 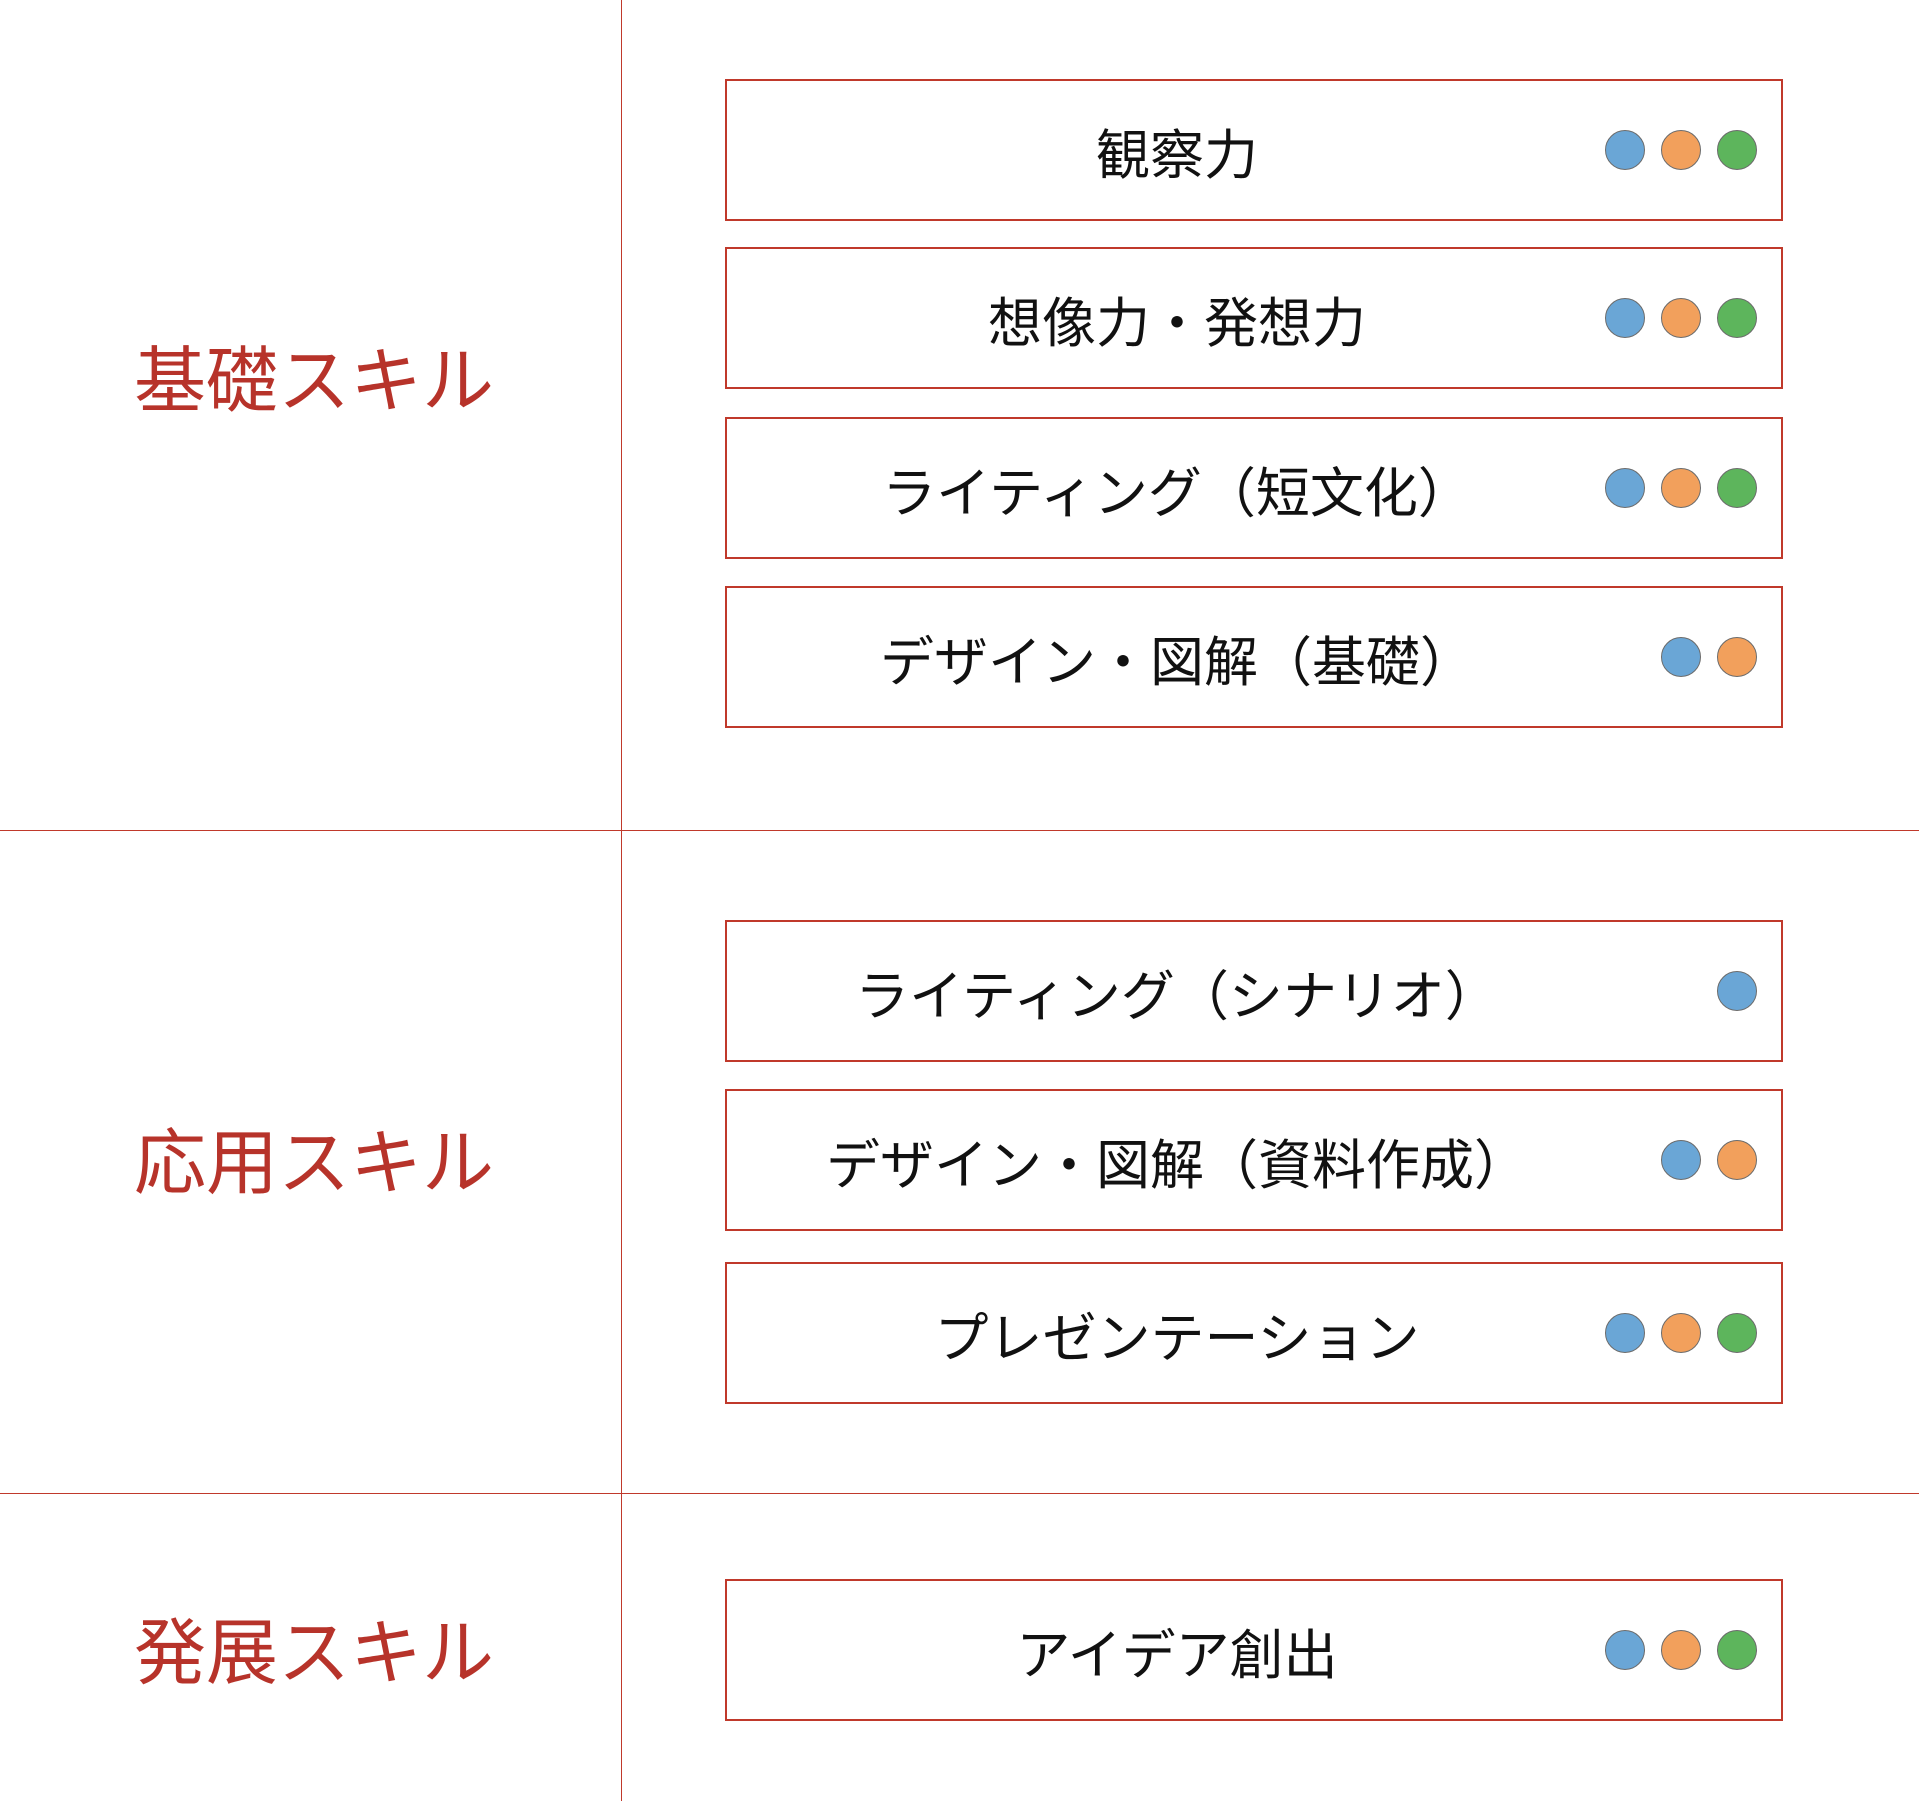 I want to click on skill-label: プレゼンテーション, so click(x=1177, y=1338).